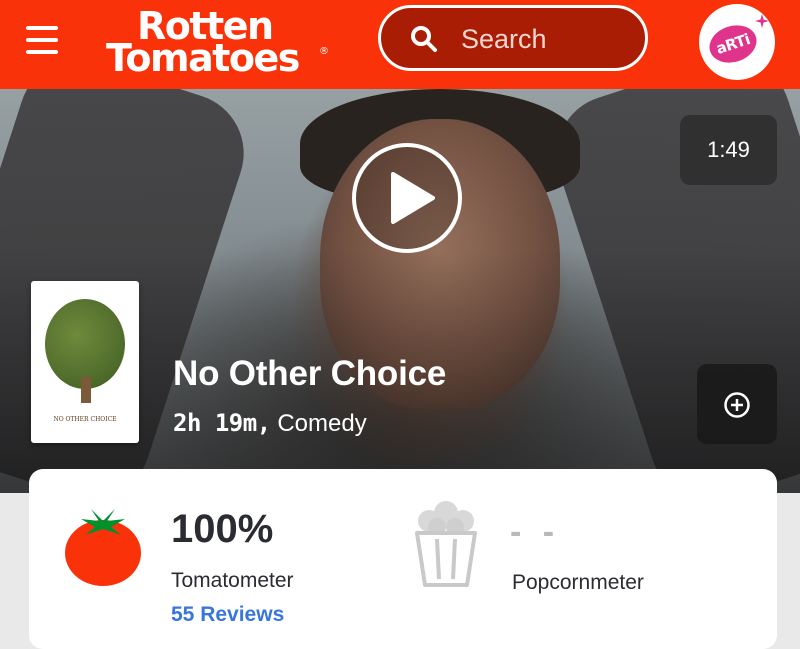 This screenshot has height=649, width=800. What do you see at coordinates (762, 21) in the screenshot?
I see `sparkle-icon` at bounding box center [762, 21].